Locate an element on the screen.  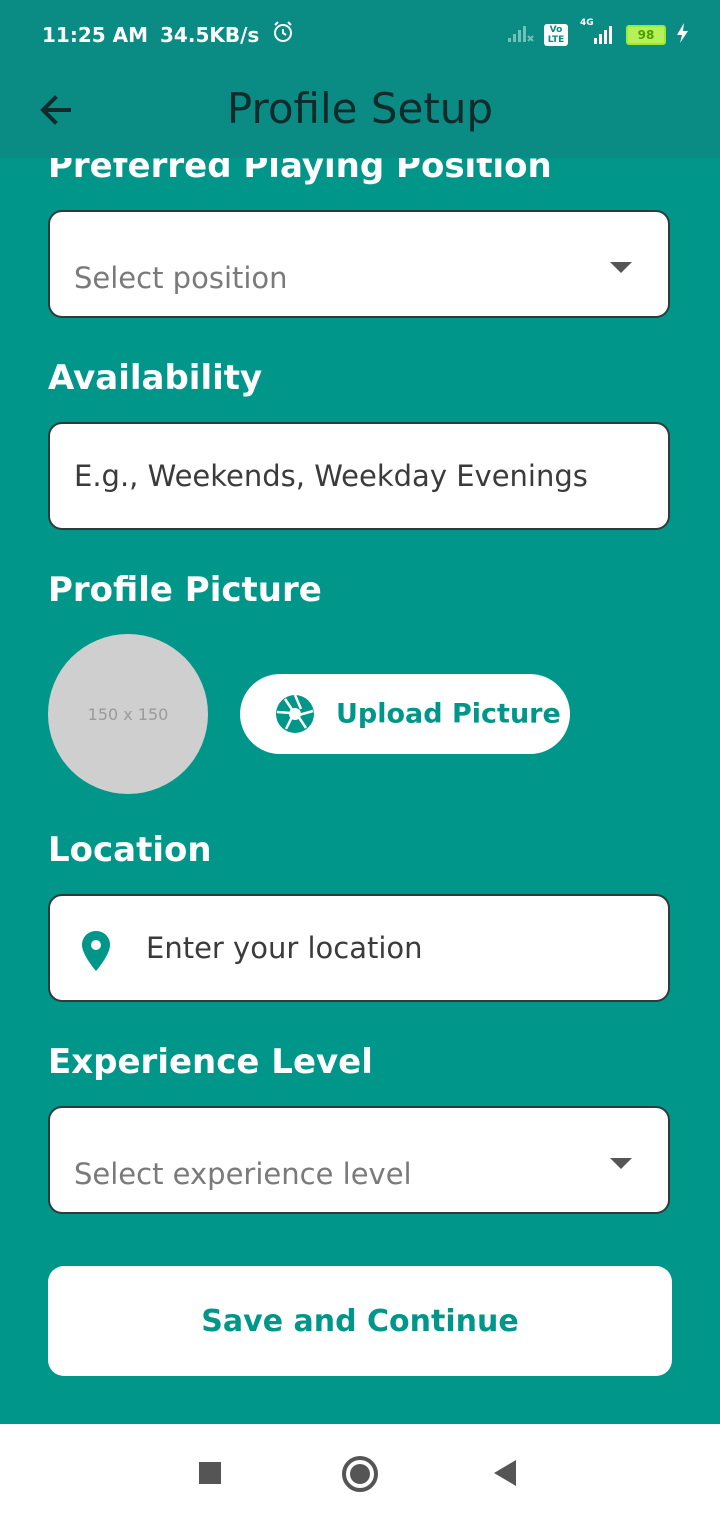
location-label: Location is located at coordinates (130, 850).